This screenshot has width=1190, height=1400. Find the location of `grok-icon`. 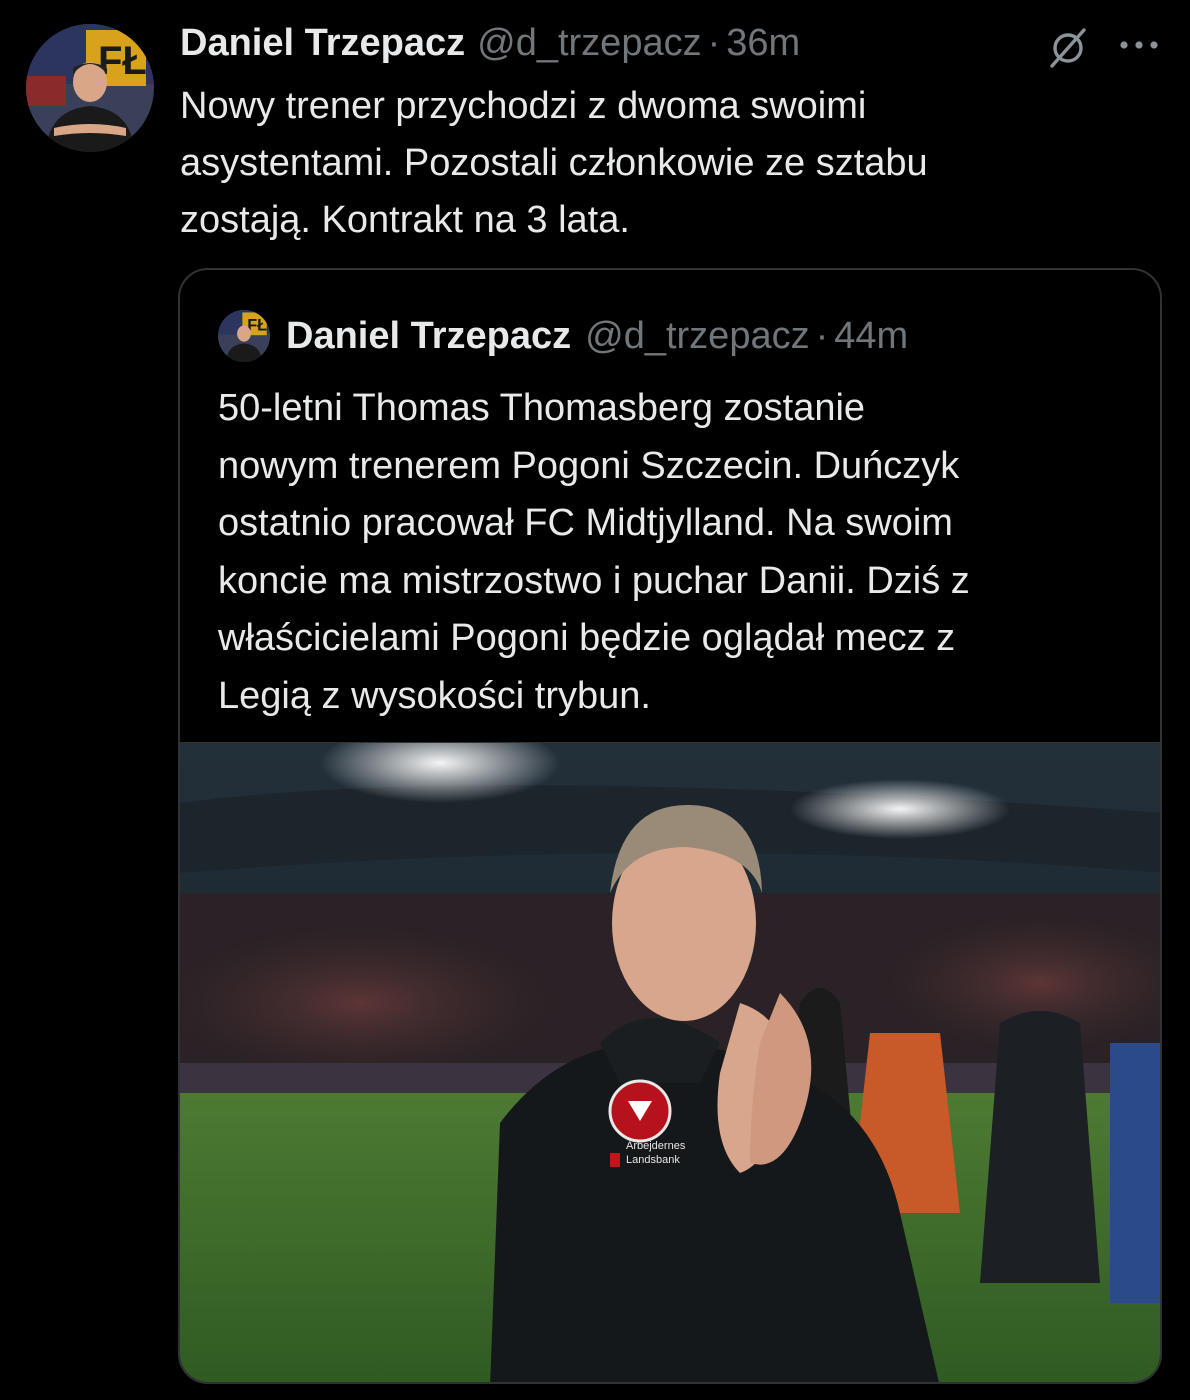

grok-icon is located at coordinates (1068, 48).